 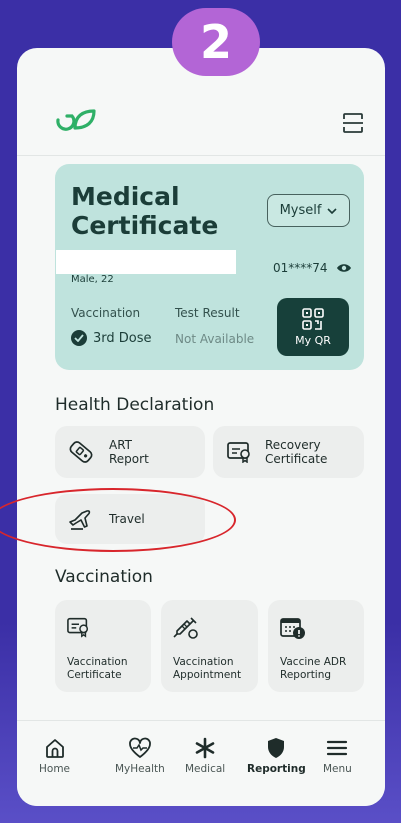 What do you see at coordinates (145, 211) in the screenshot?
I see `medical-certificate-title: Medical Certificate` at bounding box center [145, 211].